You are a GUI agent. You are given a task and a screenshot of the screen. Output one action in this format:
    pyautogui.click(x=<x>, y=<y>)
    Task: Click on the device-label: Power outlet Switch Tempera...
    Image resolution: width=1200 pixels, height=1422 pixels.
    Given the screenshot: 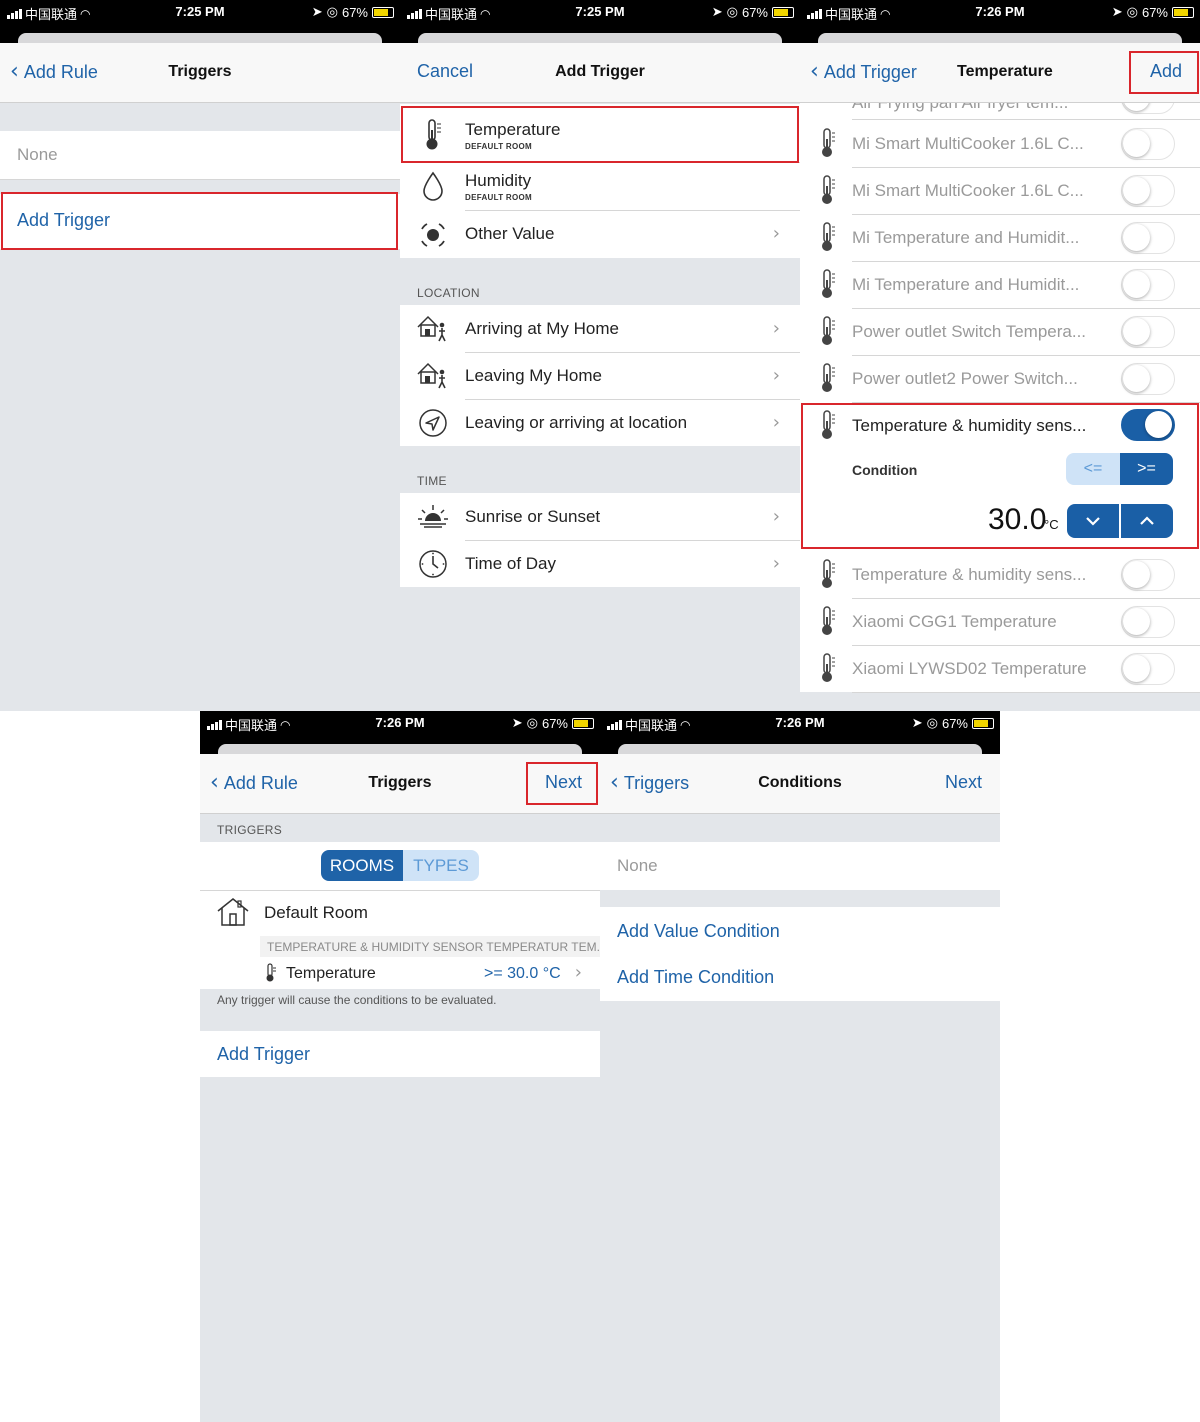 What is the action you would take?
    pyautogui.click(x=969, y=331)
    